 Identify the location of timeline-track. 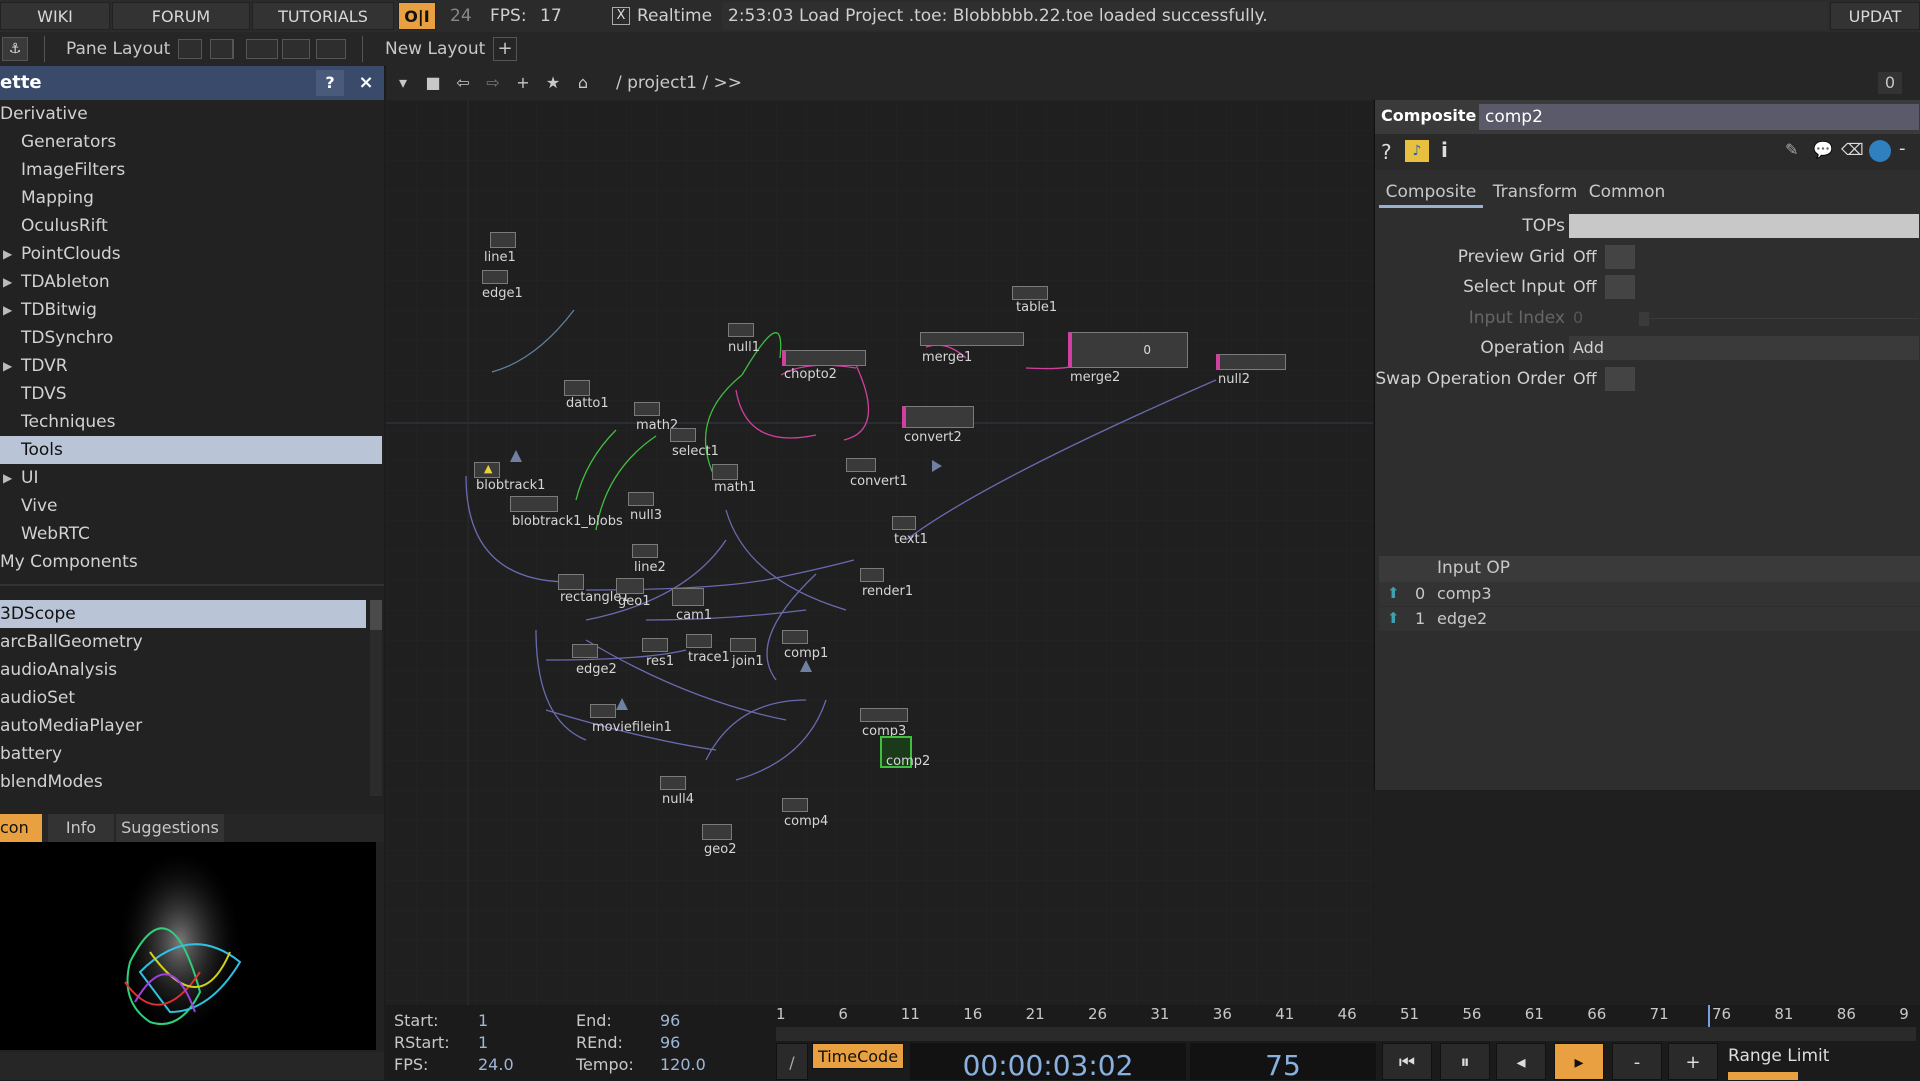
(1346, 1034).